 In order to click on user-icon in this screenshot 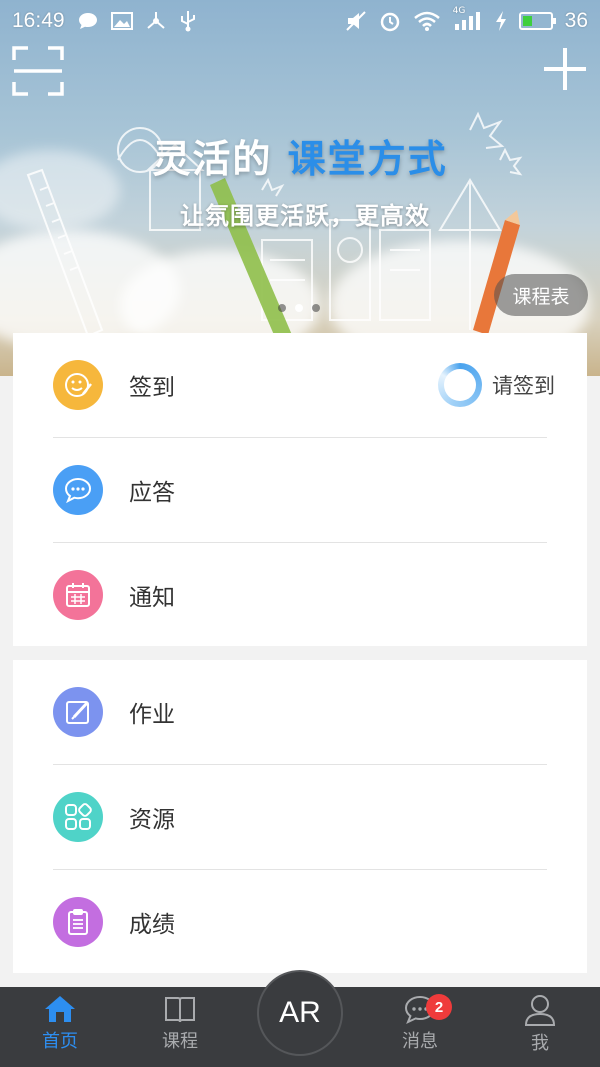, I will do `click(540, 1010)`.